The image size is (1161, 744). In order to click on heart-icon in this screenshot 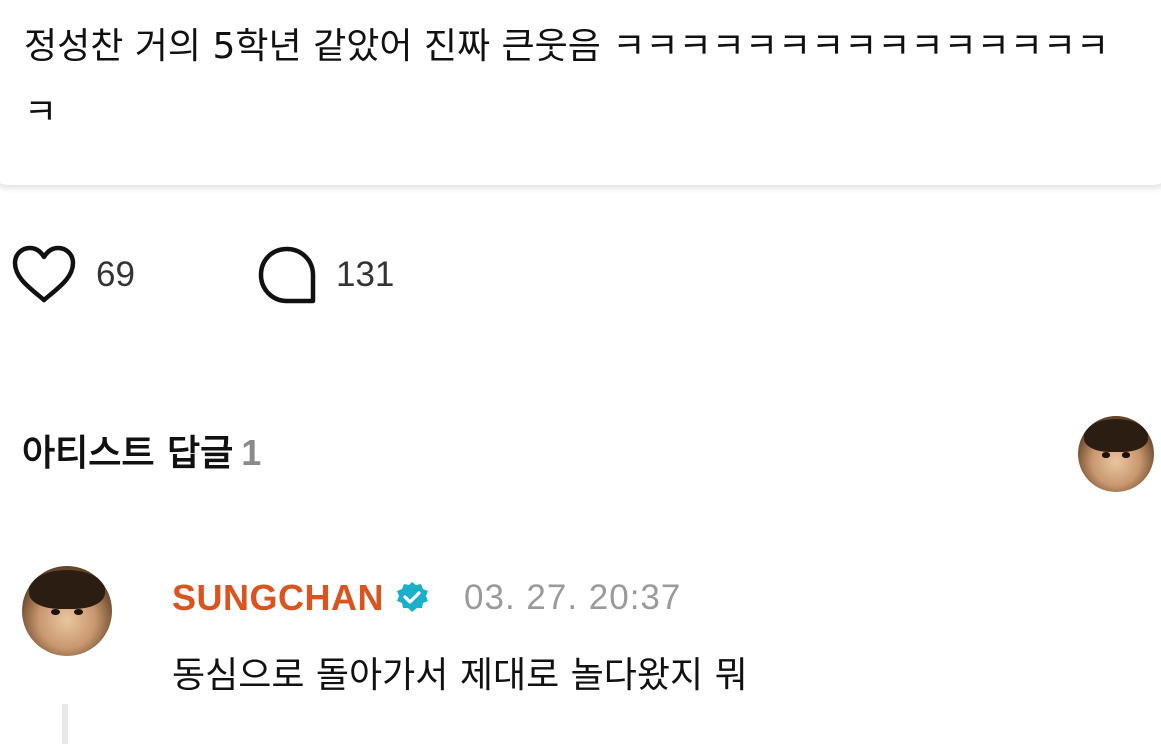, I will do `click(44, 274)`.